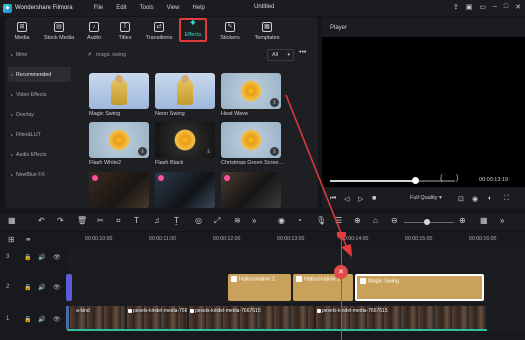 This screenshot has width=525, height=340. What do you see at coordinates (173, 8) in the screenshot?
I see `menu-view: View` at bounding box center [173, 8].